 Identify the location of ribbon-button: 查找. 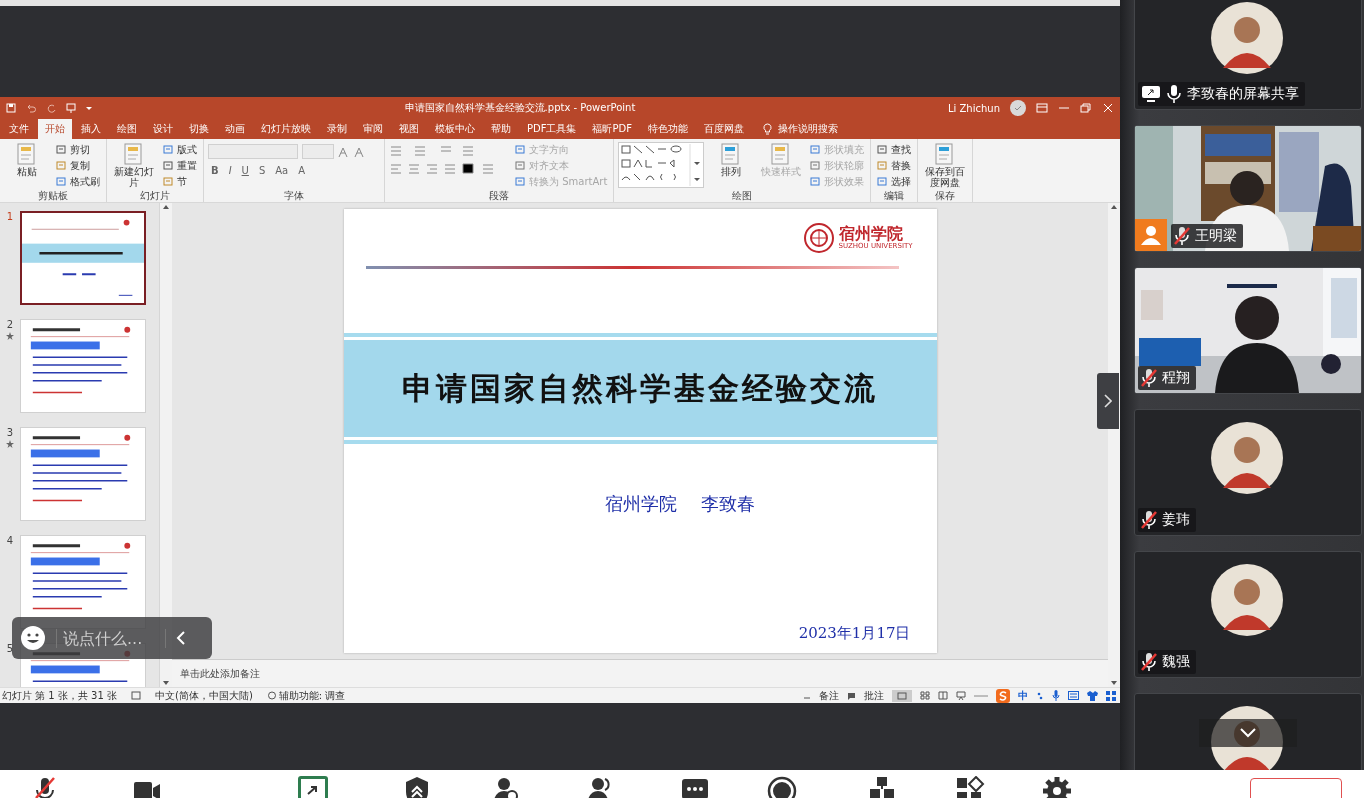
(894, 149).